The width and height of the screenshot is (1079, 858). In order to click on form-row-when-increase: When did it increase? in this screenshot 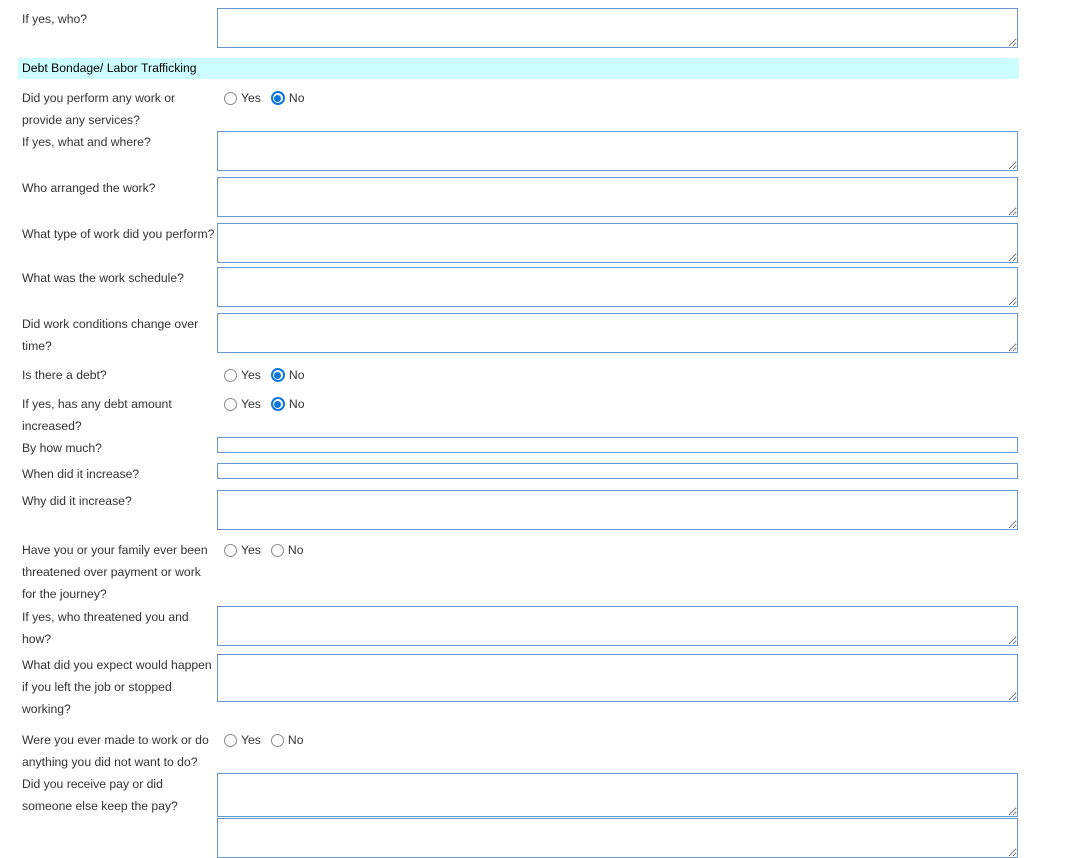, I will do `click(520, 474)`.